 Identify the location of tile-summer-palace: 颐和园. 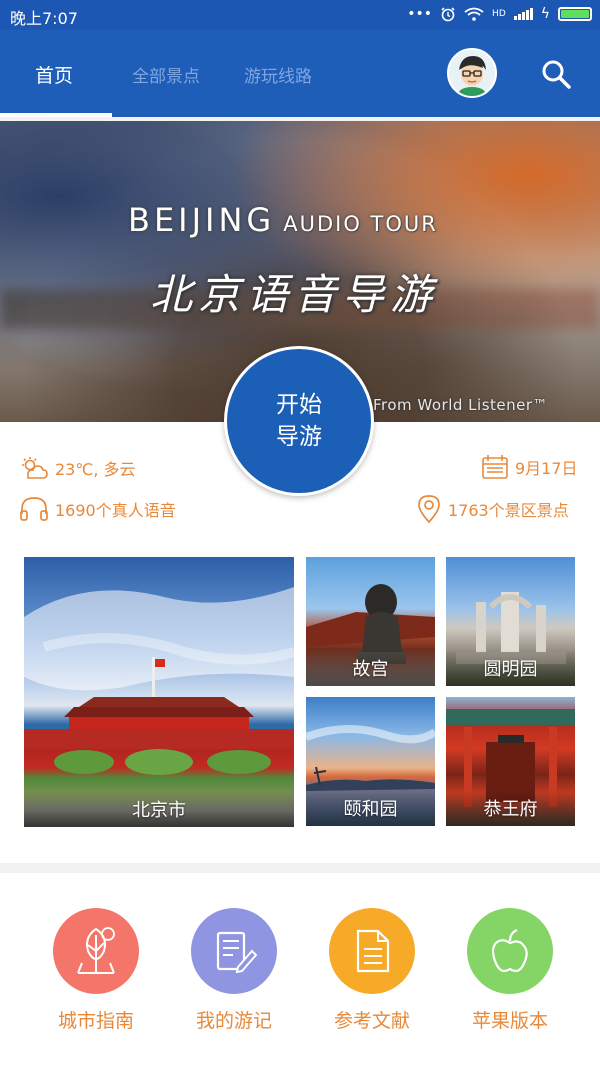
(370, 761).